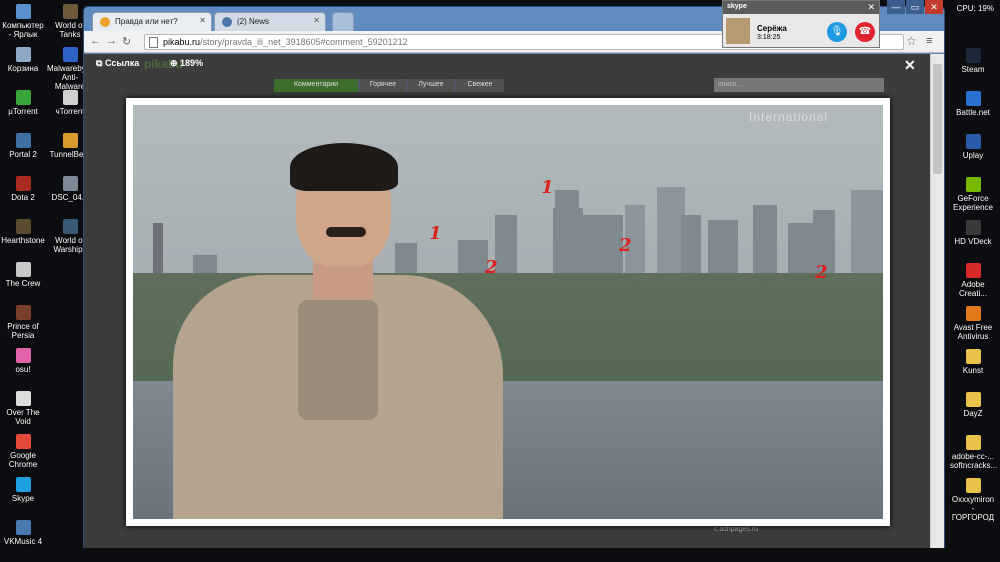  What do you see at coordinates (152, 21) in the screenshot?
I see `tab-pravda: Правда или нет? ✕` at bounding box center [152, 21].